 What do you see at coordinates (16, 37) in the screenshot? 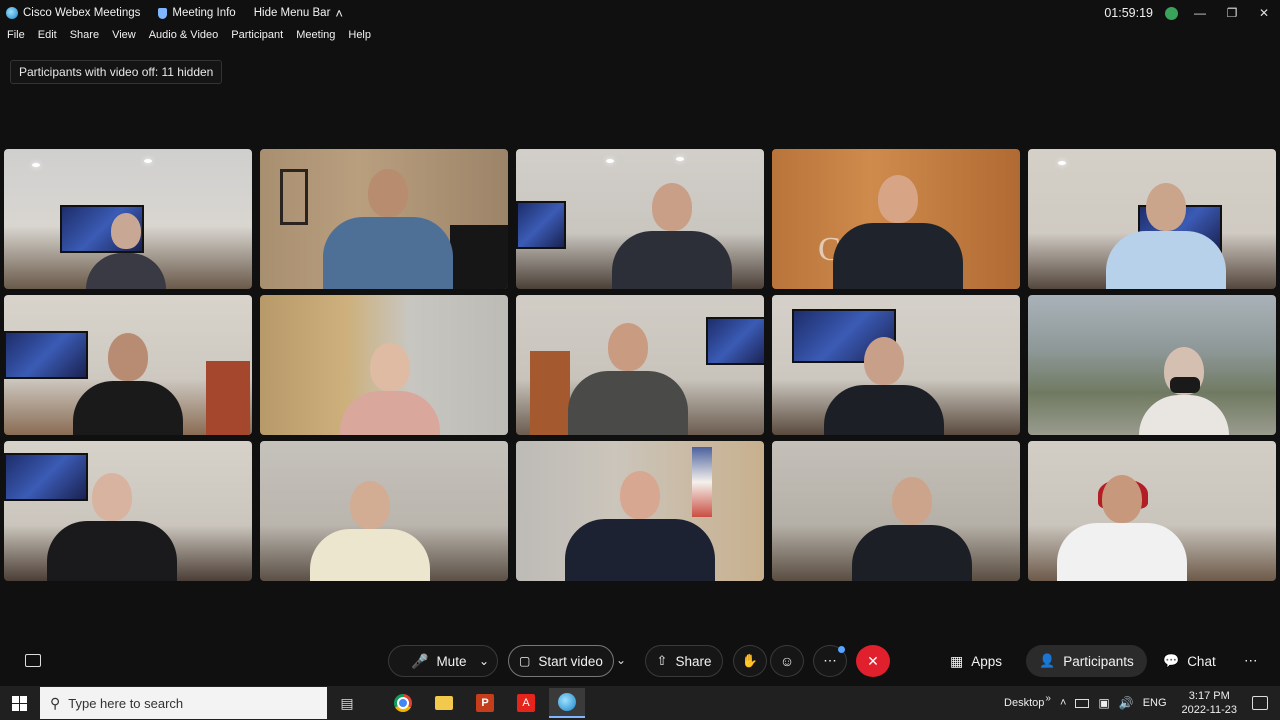
I see `menu-file: File` at bounding box center [16, 37].